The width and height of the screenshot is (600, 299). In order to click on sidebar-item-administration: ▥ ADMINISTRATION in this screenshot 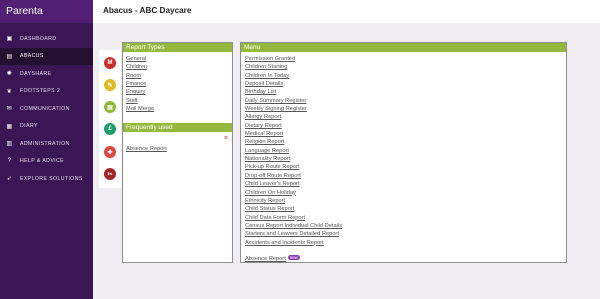, I will do `click(46, 144)`.